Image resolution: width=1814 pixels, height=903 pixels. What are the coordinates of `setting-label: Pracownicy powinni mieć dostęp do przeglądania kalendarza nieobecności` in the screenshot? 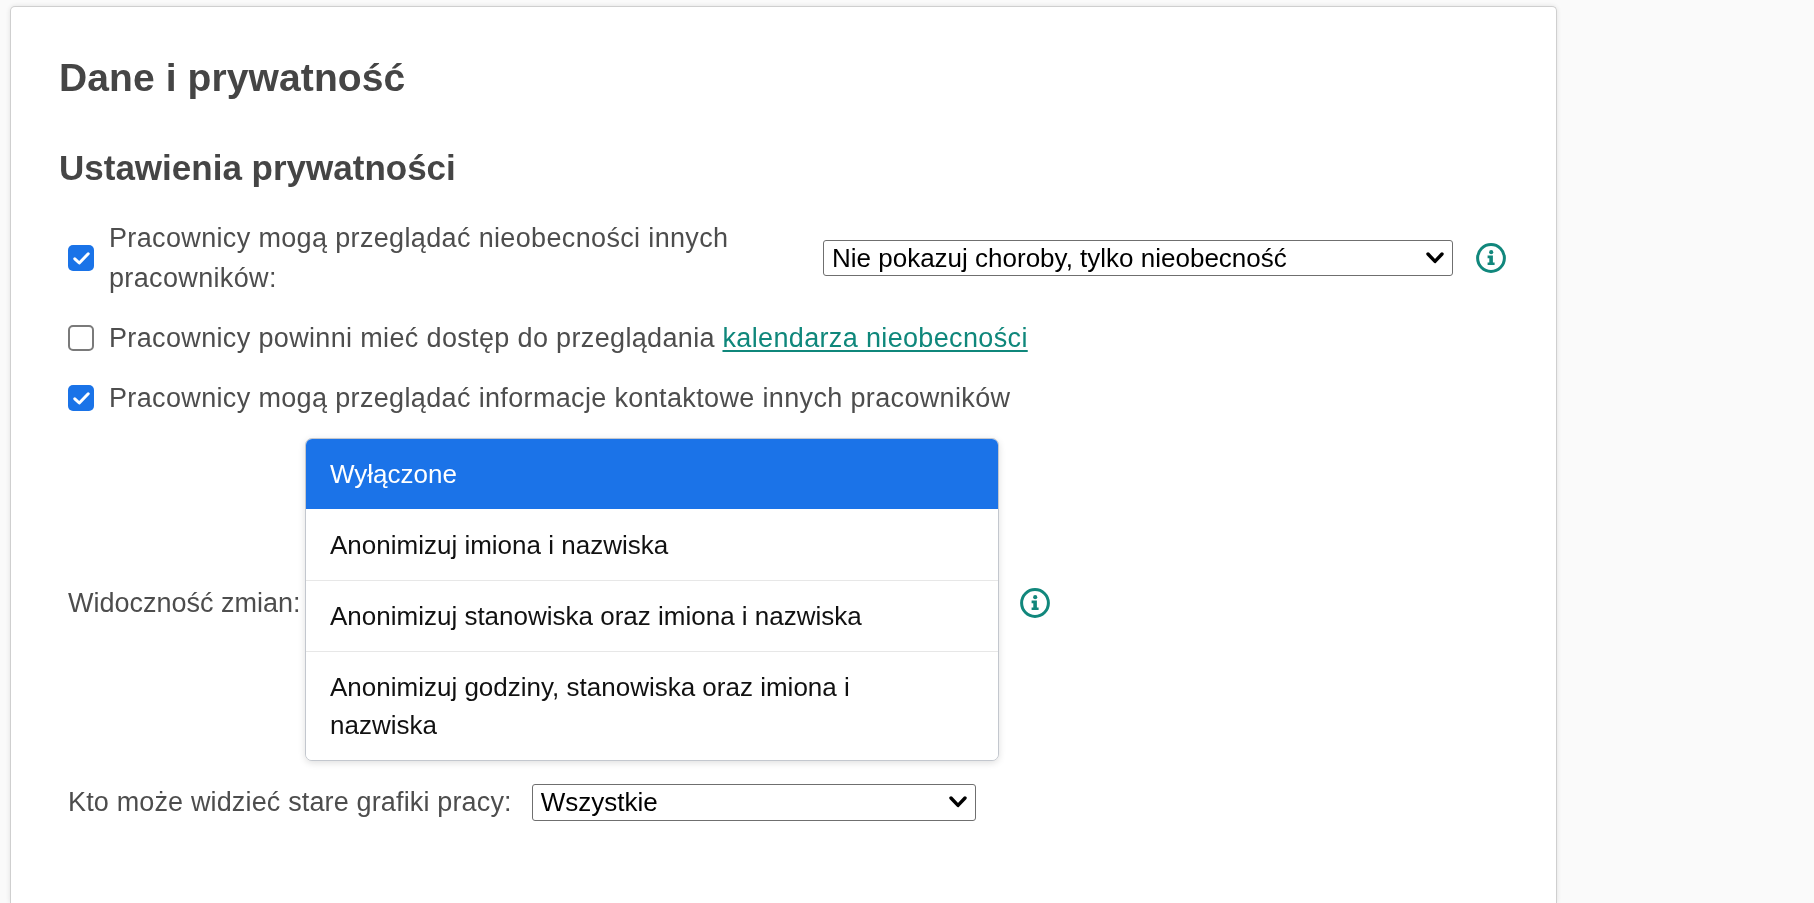 It's located at (568, 338).